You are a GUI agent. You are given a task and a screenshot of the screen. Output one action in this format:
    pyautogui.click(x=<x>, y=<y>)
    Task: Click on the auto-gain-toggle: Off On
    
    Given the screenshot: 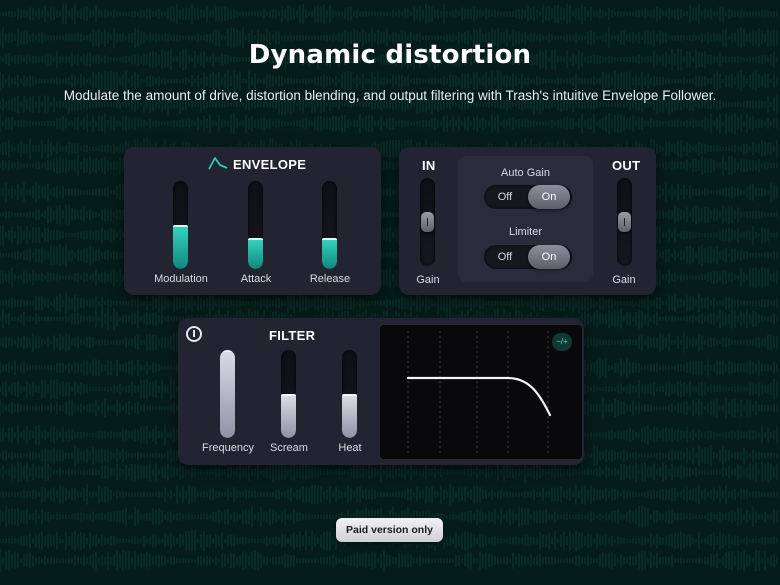 What is the action you would take?
    pyautogui.click(x=528, y=197)
    